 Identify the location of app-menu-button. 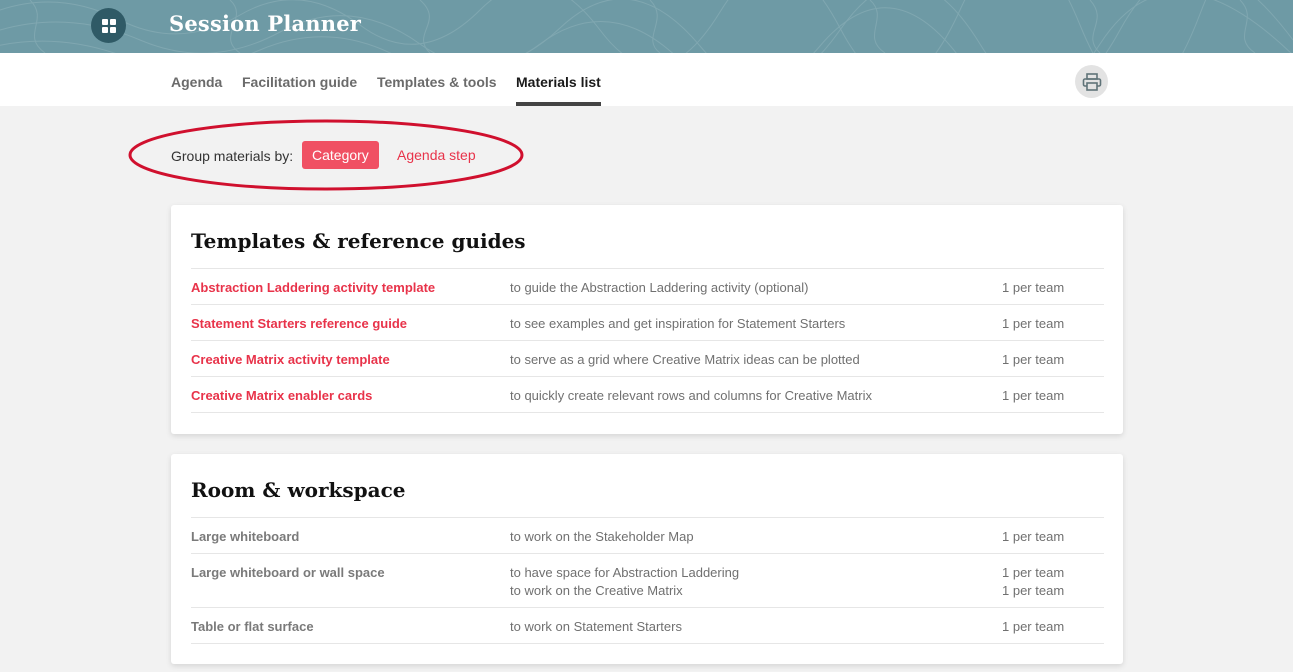
(108, 25).